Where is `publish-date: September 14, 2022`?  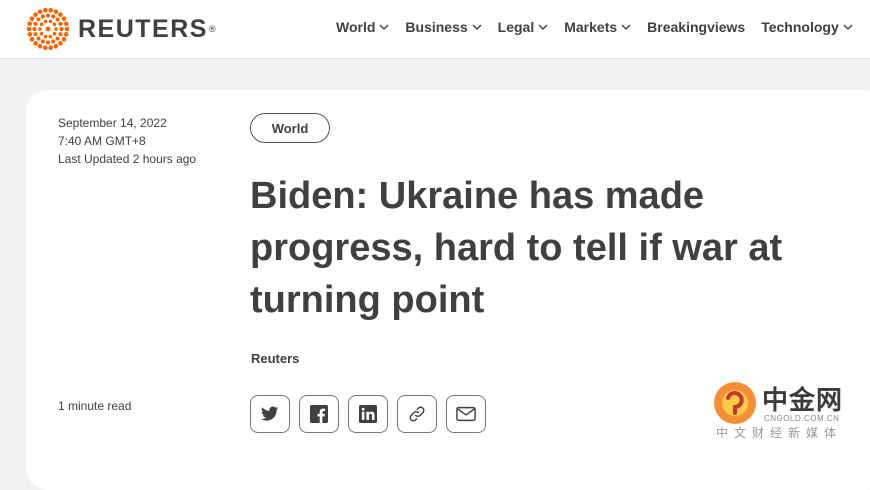
publish-date: September 14, 2022 is located at coordinates (112, 123).